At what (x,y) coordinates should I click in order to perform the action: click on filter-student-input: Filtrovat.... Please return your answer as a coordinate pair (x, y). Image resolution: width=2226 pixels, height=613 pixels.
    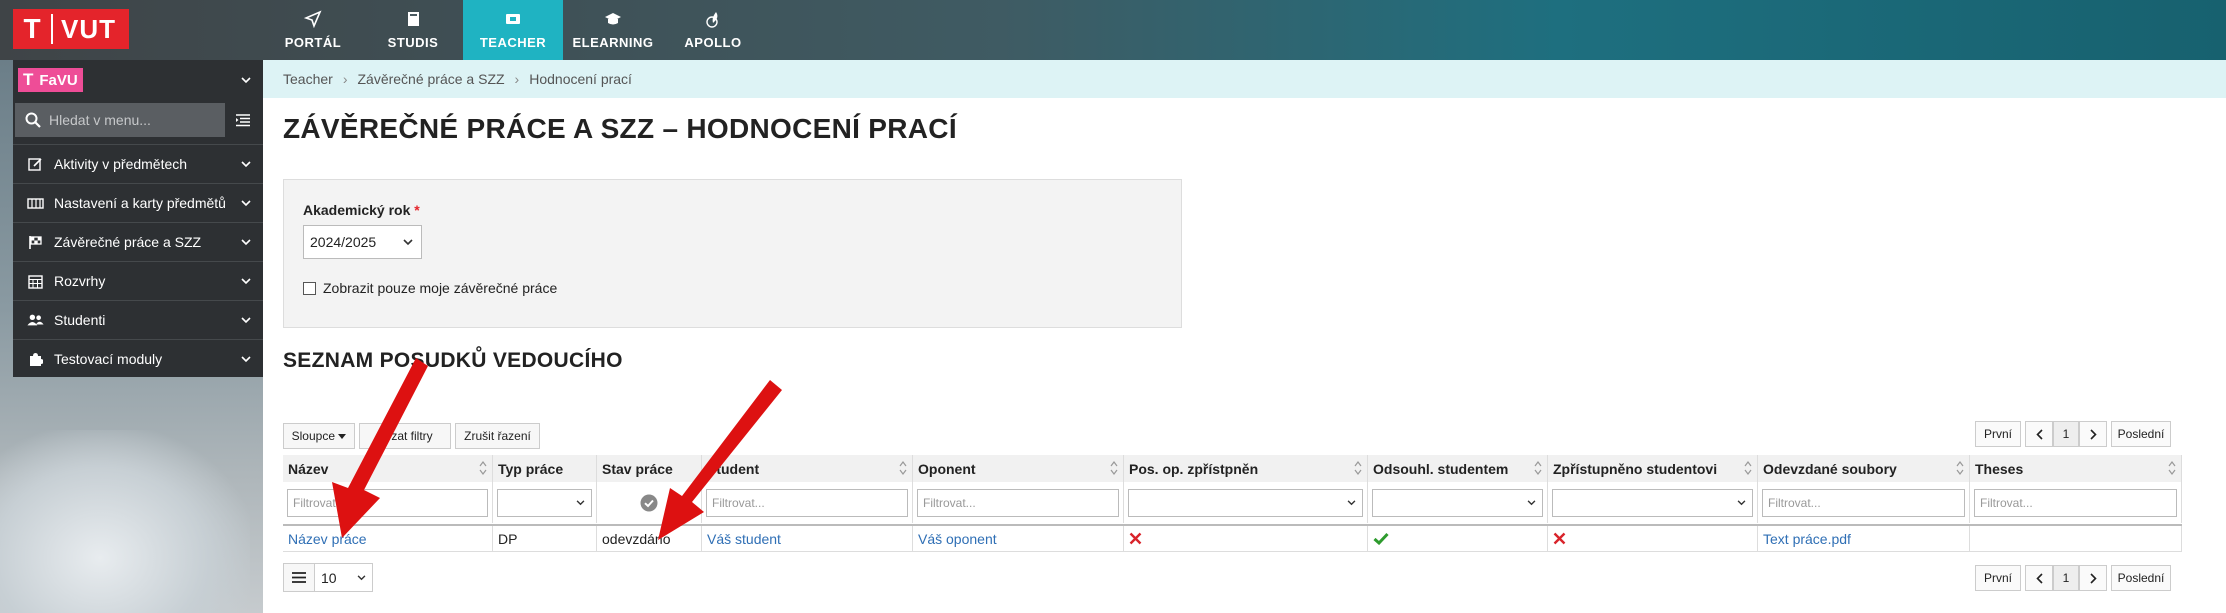
    Looking at the image, I should click on (807, 502).